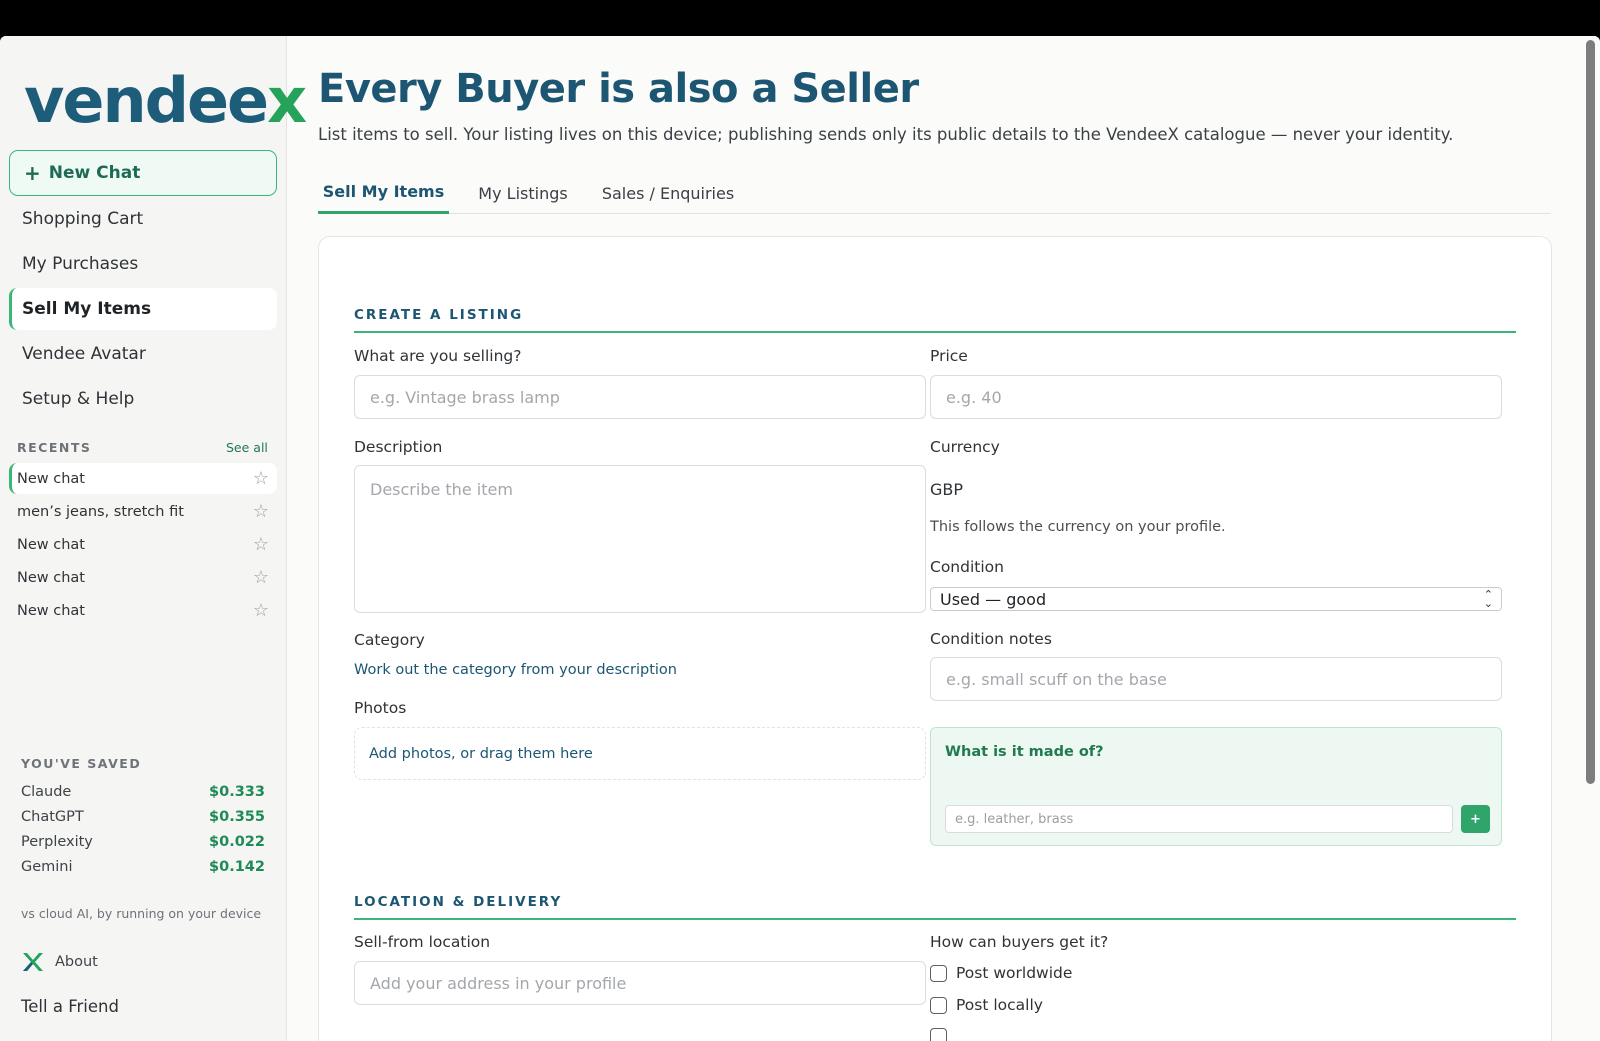  What do you see at coordinates (247, 447) in the screenshot?
I see `see-all-link: See all` at bounding box center [247, 447].